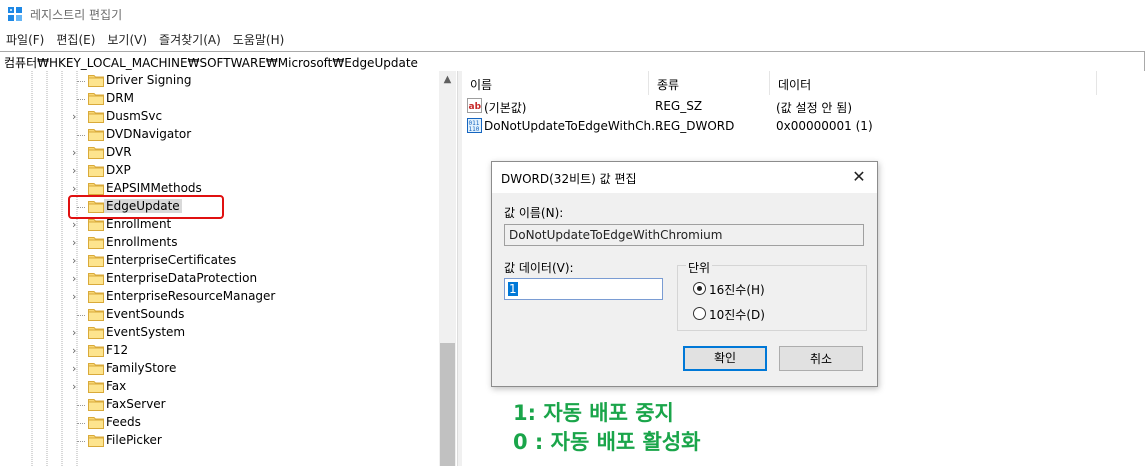 The image size is (1146, 466). What do you see at coordinates (127, 39) in the screenshot?
I see `menu-view: 보기(V)` at bounding box center [127, 39].